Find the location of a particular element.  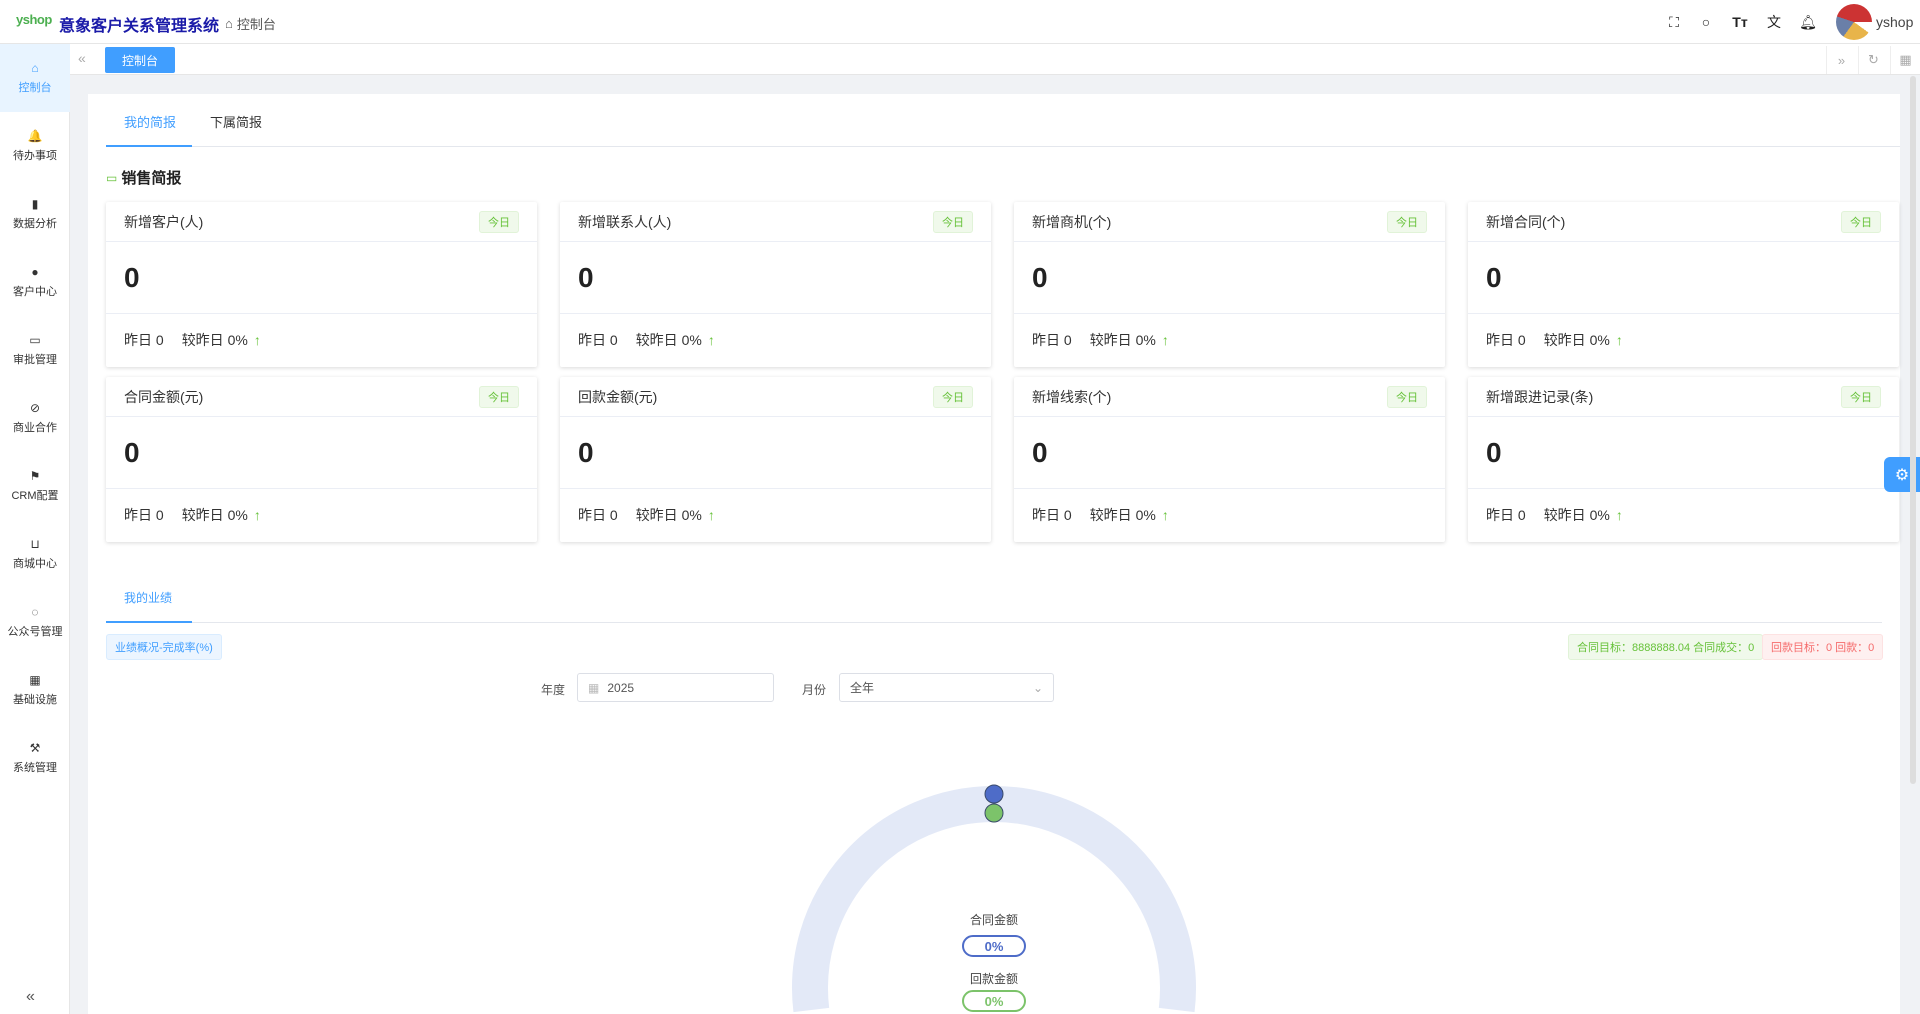

sidebar-item: ▭ 审批管理 is located at coordinates (35, 350).